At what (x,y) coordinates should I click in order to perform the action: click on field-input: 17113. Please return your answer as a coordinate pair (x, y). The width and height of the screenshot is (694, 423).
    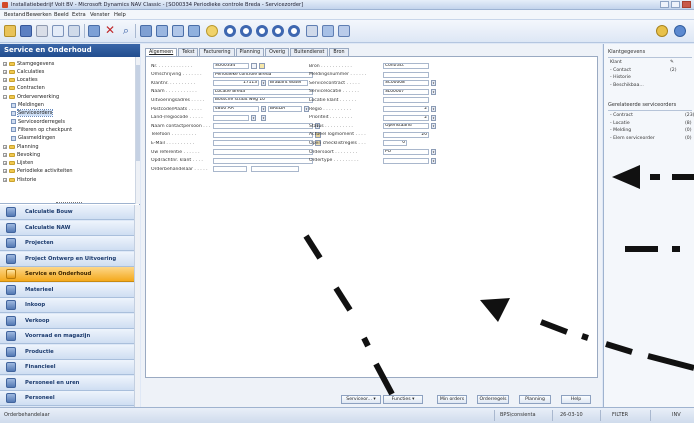
    Looking at the image, I should click on (236, 83).